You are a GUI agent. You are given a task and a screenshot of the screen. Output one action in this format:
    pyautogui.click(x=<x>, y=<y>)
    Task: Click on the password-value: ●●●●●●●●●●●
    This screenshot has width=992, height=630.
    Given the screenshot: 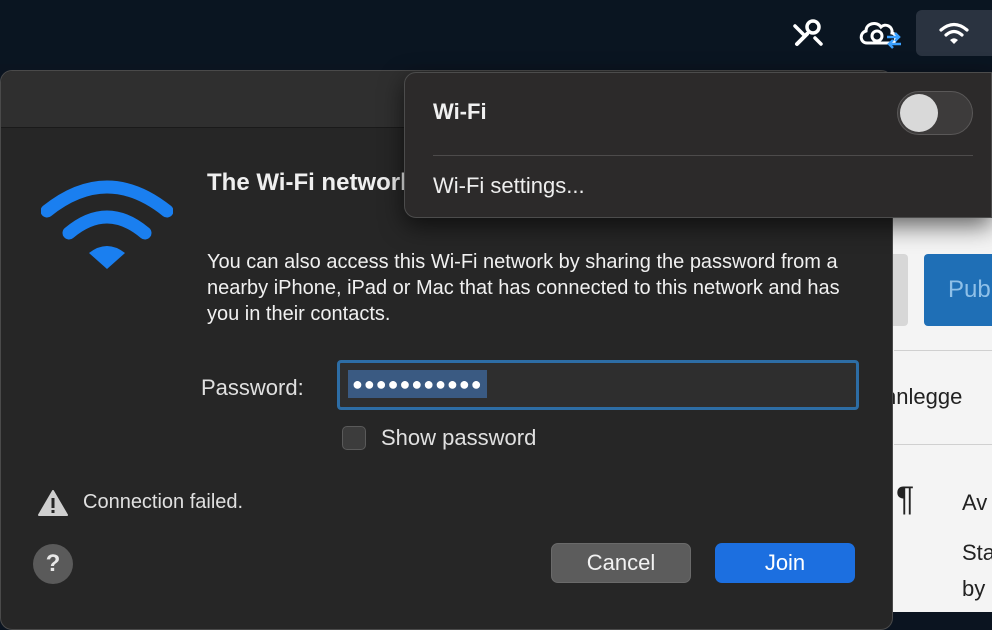 What is the action you would take?
    pyautogui.click(x=417, y=384)
    